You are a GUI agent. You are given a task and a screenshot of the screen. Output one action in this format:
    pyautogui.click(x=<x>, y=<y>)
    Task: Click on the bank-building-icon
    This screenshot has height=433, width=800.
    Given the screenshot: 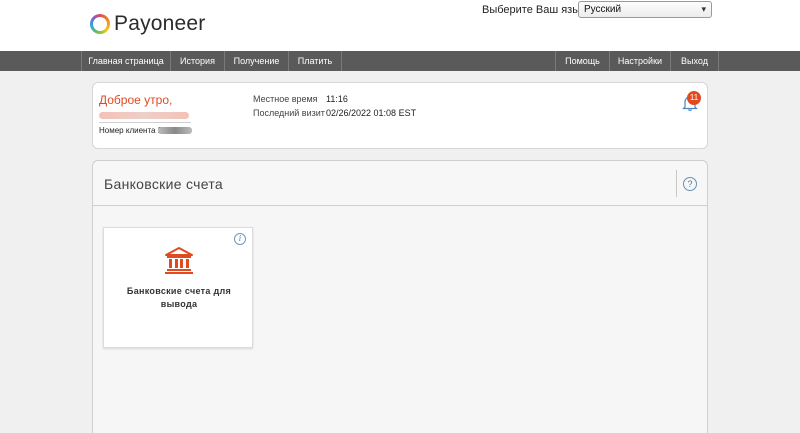 What is the action you would take?
    pyautogui.click(x=179, y=260)
    